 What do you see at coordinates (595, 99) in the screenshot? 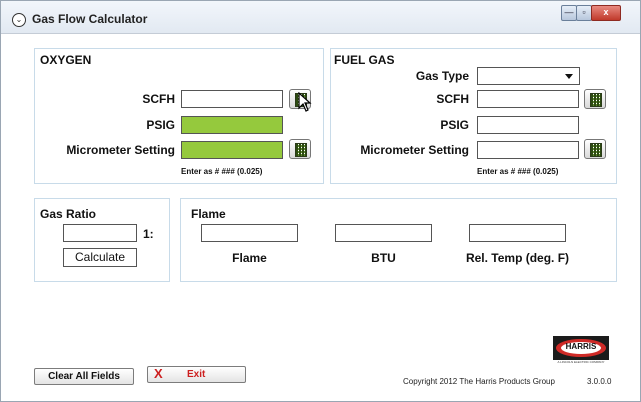
I see `fuel-scfh-calculator-icon` at bounding box center [595, 99].